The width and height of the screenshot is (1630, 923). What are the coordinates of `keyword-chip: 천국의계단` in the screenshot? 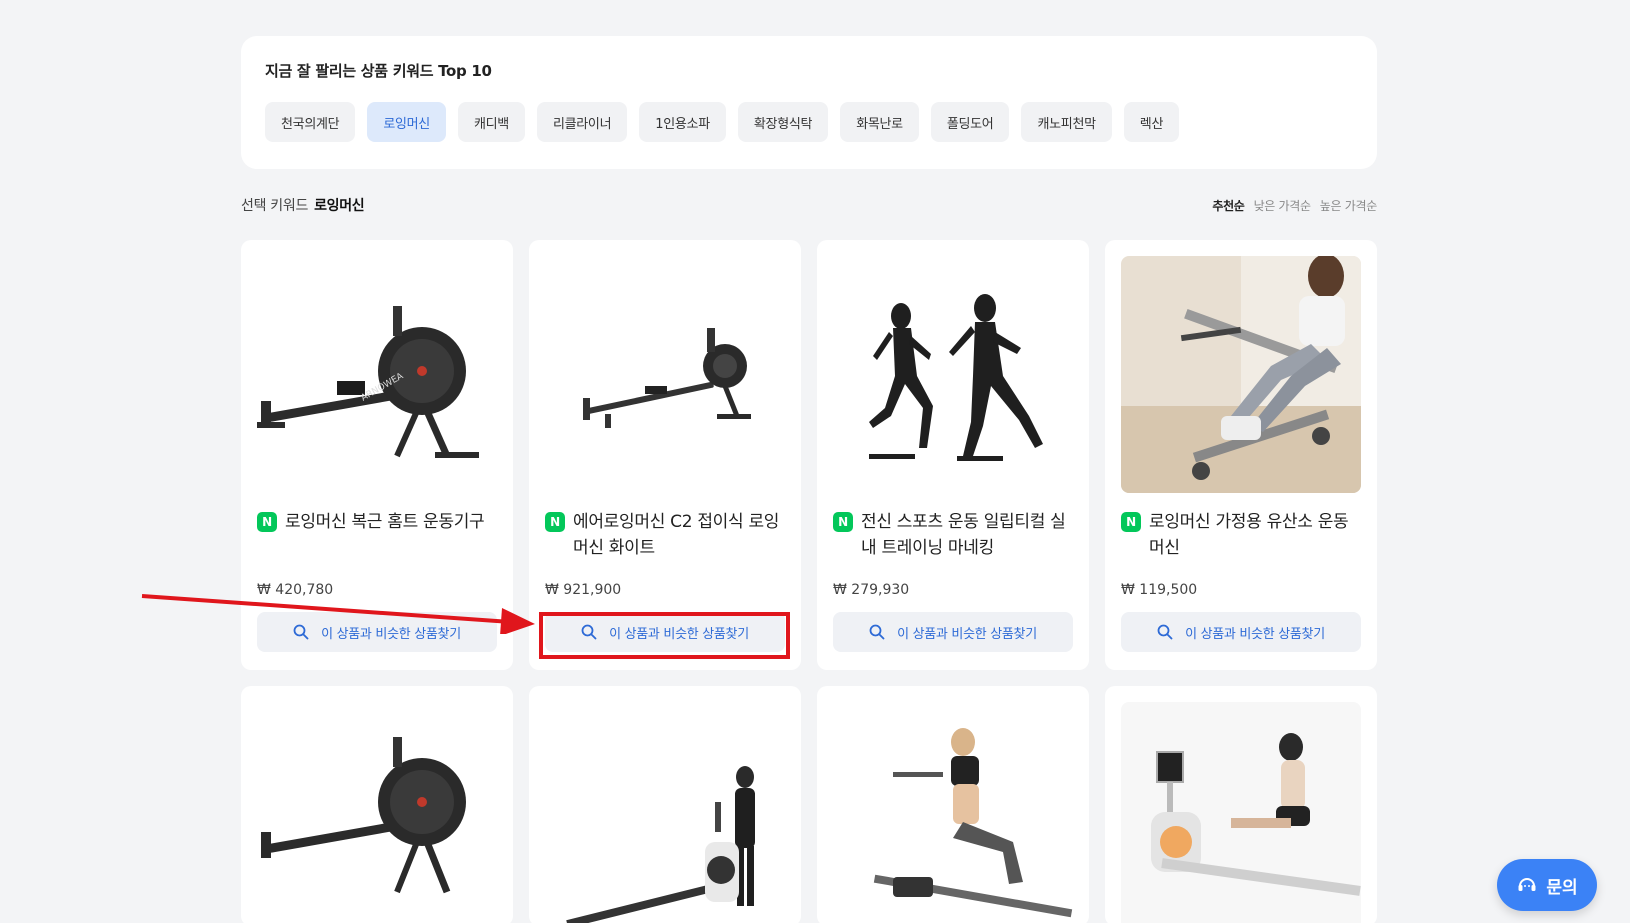 It's located at (310, 122).